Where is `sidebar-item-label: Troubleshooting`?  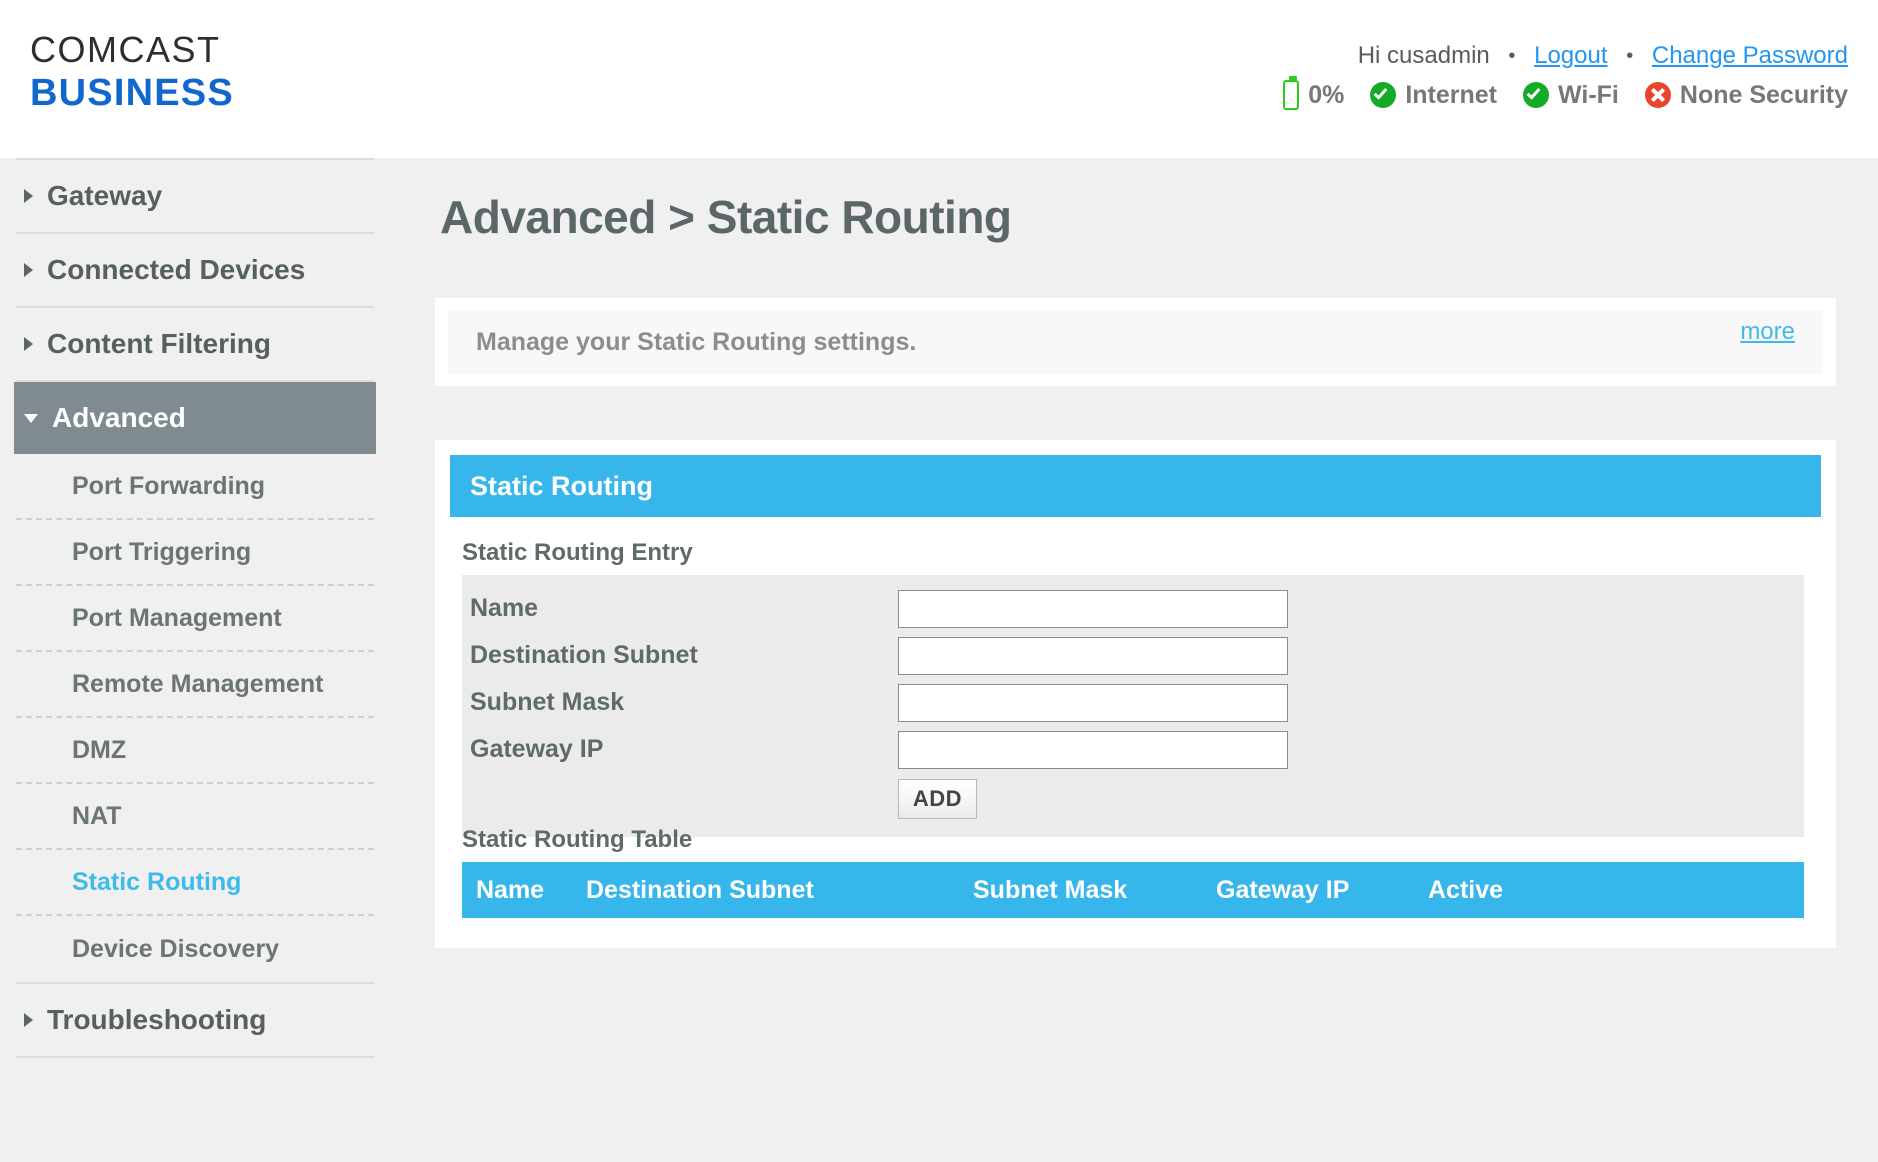 sidebar-item-label: Troubleshooting is located at coordinates (157, 1019).